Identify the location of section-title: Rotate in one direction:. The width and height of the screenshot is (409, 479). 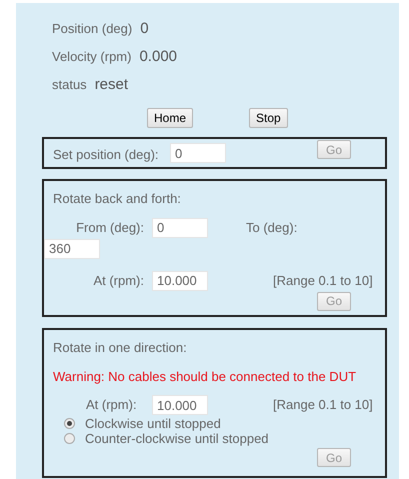
(120, 347).